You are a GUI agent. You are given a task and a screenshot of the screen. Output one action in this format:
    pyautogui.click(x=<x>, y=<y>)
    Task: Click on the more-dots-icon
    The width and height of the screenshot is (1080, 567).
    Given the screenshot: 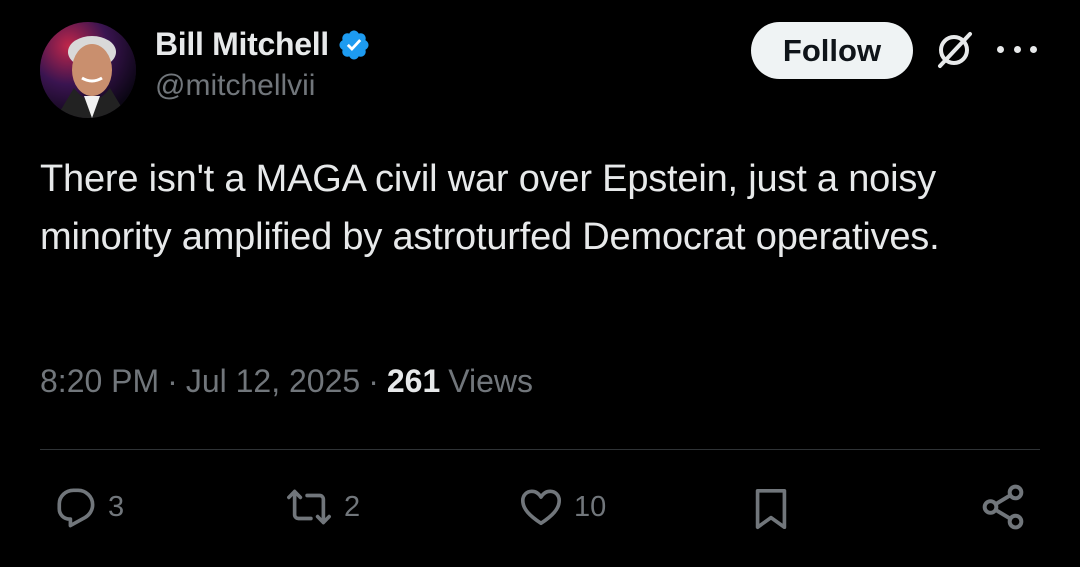 What is the action you would take?
    pyautogui.click(x=1017, y=49)
    